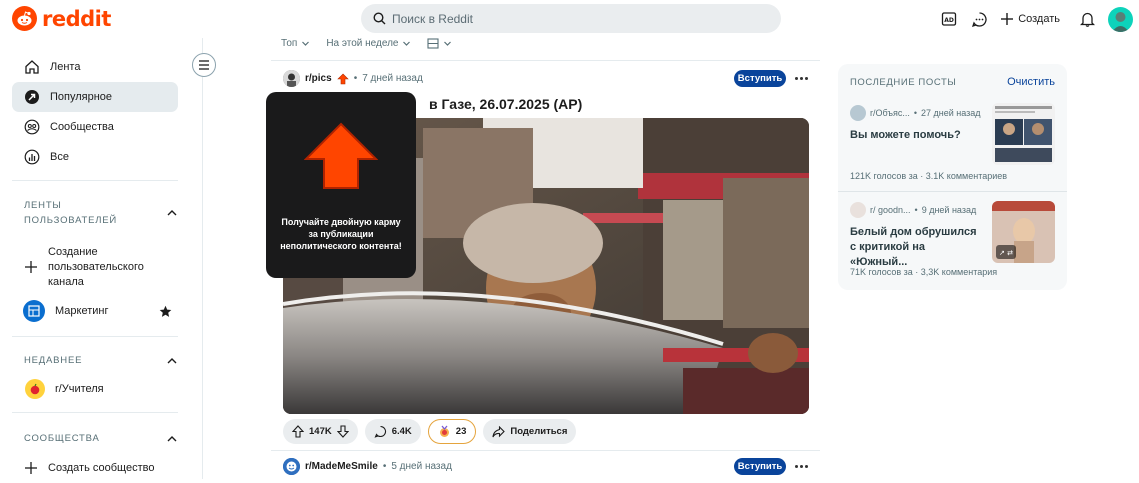  Describe the element at coordinates (95, 67) in the screenshot. I see `nav-item-home: Лента` at that location.